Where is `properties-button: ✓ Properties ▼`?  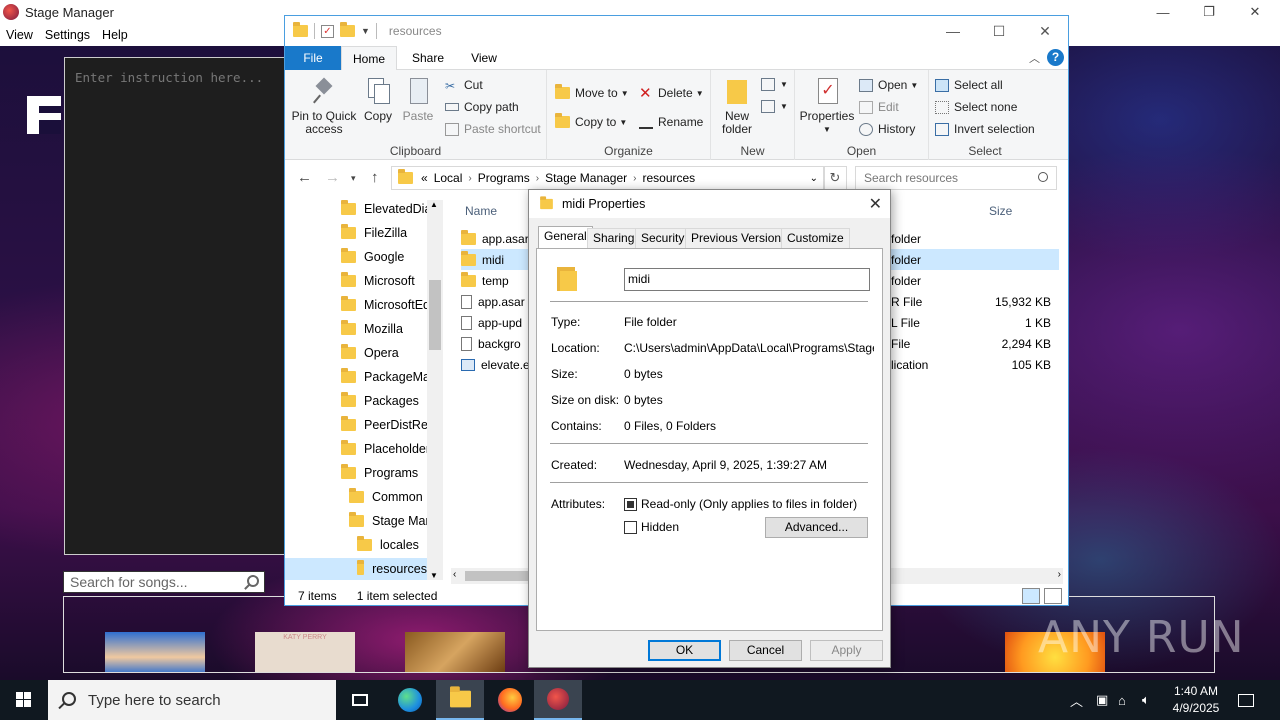 properties-button: ✓ Properties ▼ is located at coordinates (827, 106).